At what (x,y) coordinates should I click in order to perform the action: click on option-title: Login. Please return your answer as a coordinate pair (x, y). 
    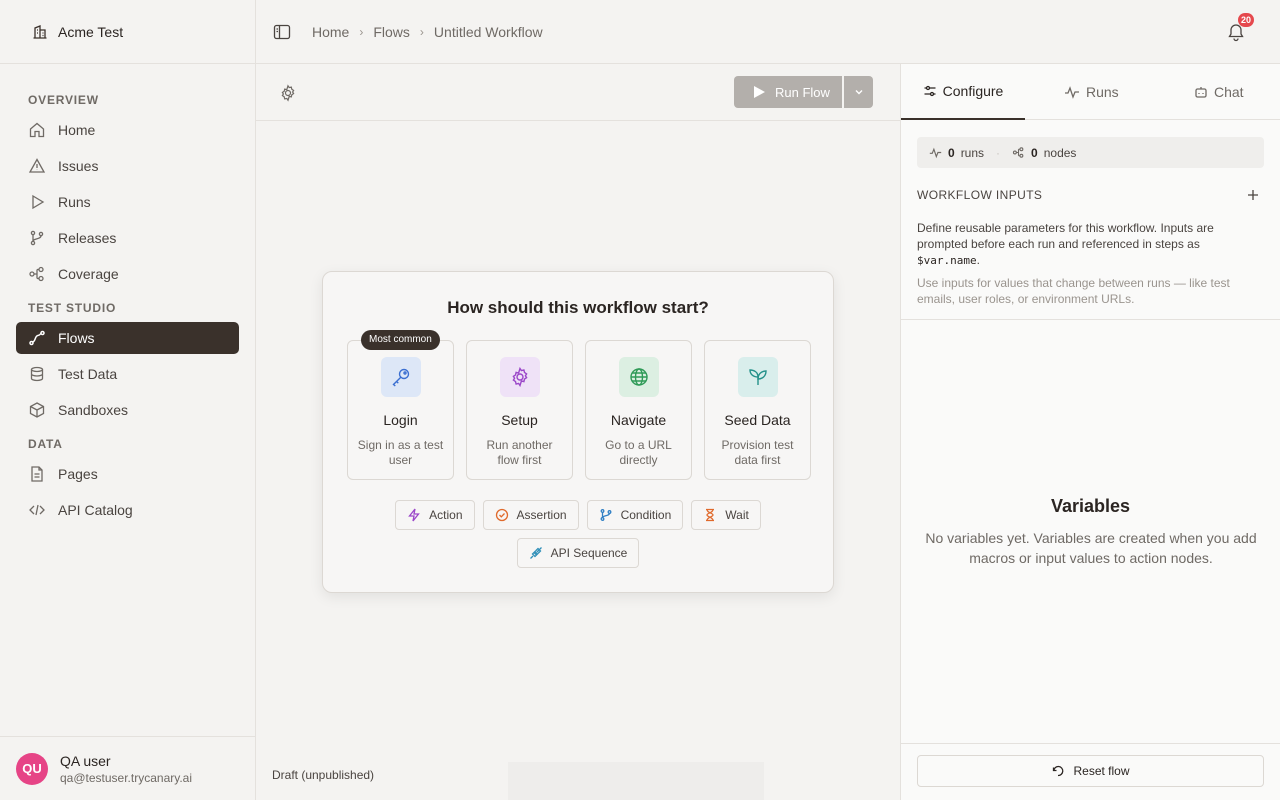
    Looking at the image, I should click on (400, 420).